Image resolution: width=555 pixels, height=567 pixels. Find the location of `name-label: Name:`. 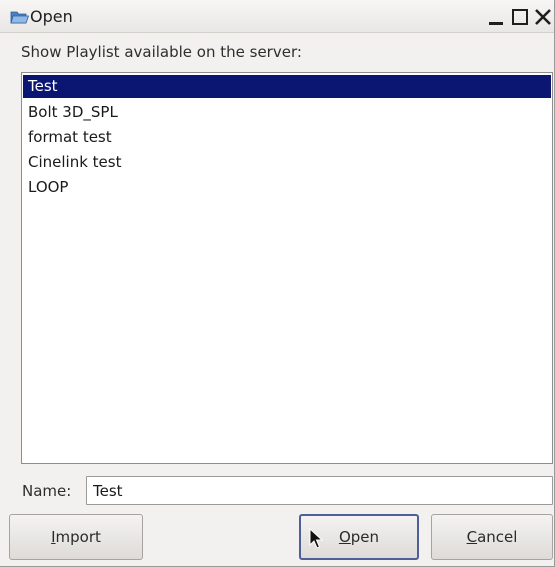

name-label: Name: is located at coordinates (47, 491).